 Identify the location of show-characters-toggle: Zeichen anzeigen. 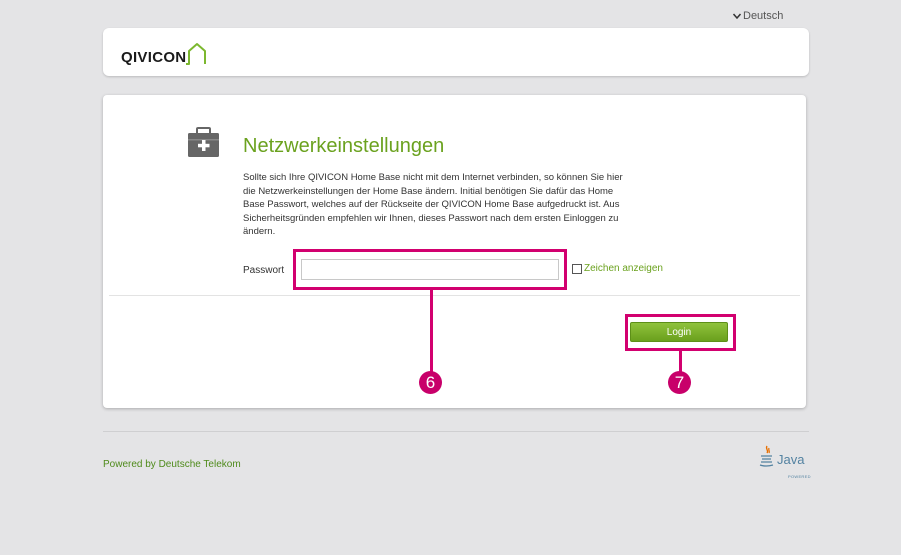
(617, 268).